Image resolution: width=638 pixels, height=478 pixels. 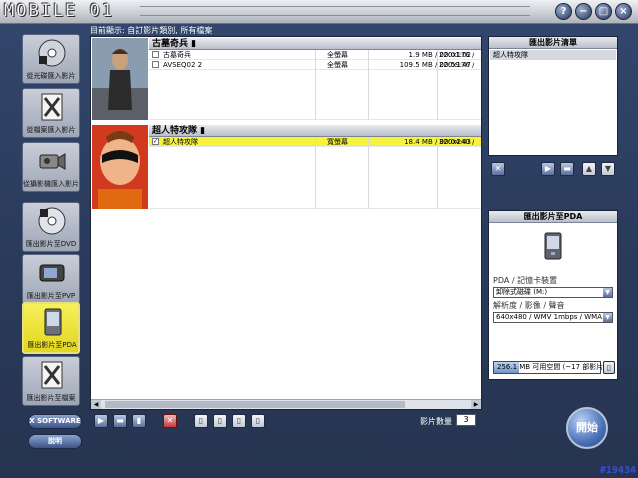 I want to click on format-label: 解析度 / 影像 / 聲音, so click(x=529, y=305).